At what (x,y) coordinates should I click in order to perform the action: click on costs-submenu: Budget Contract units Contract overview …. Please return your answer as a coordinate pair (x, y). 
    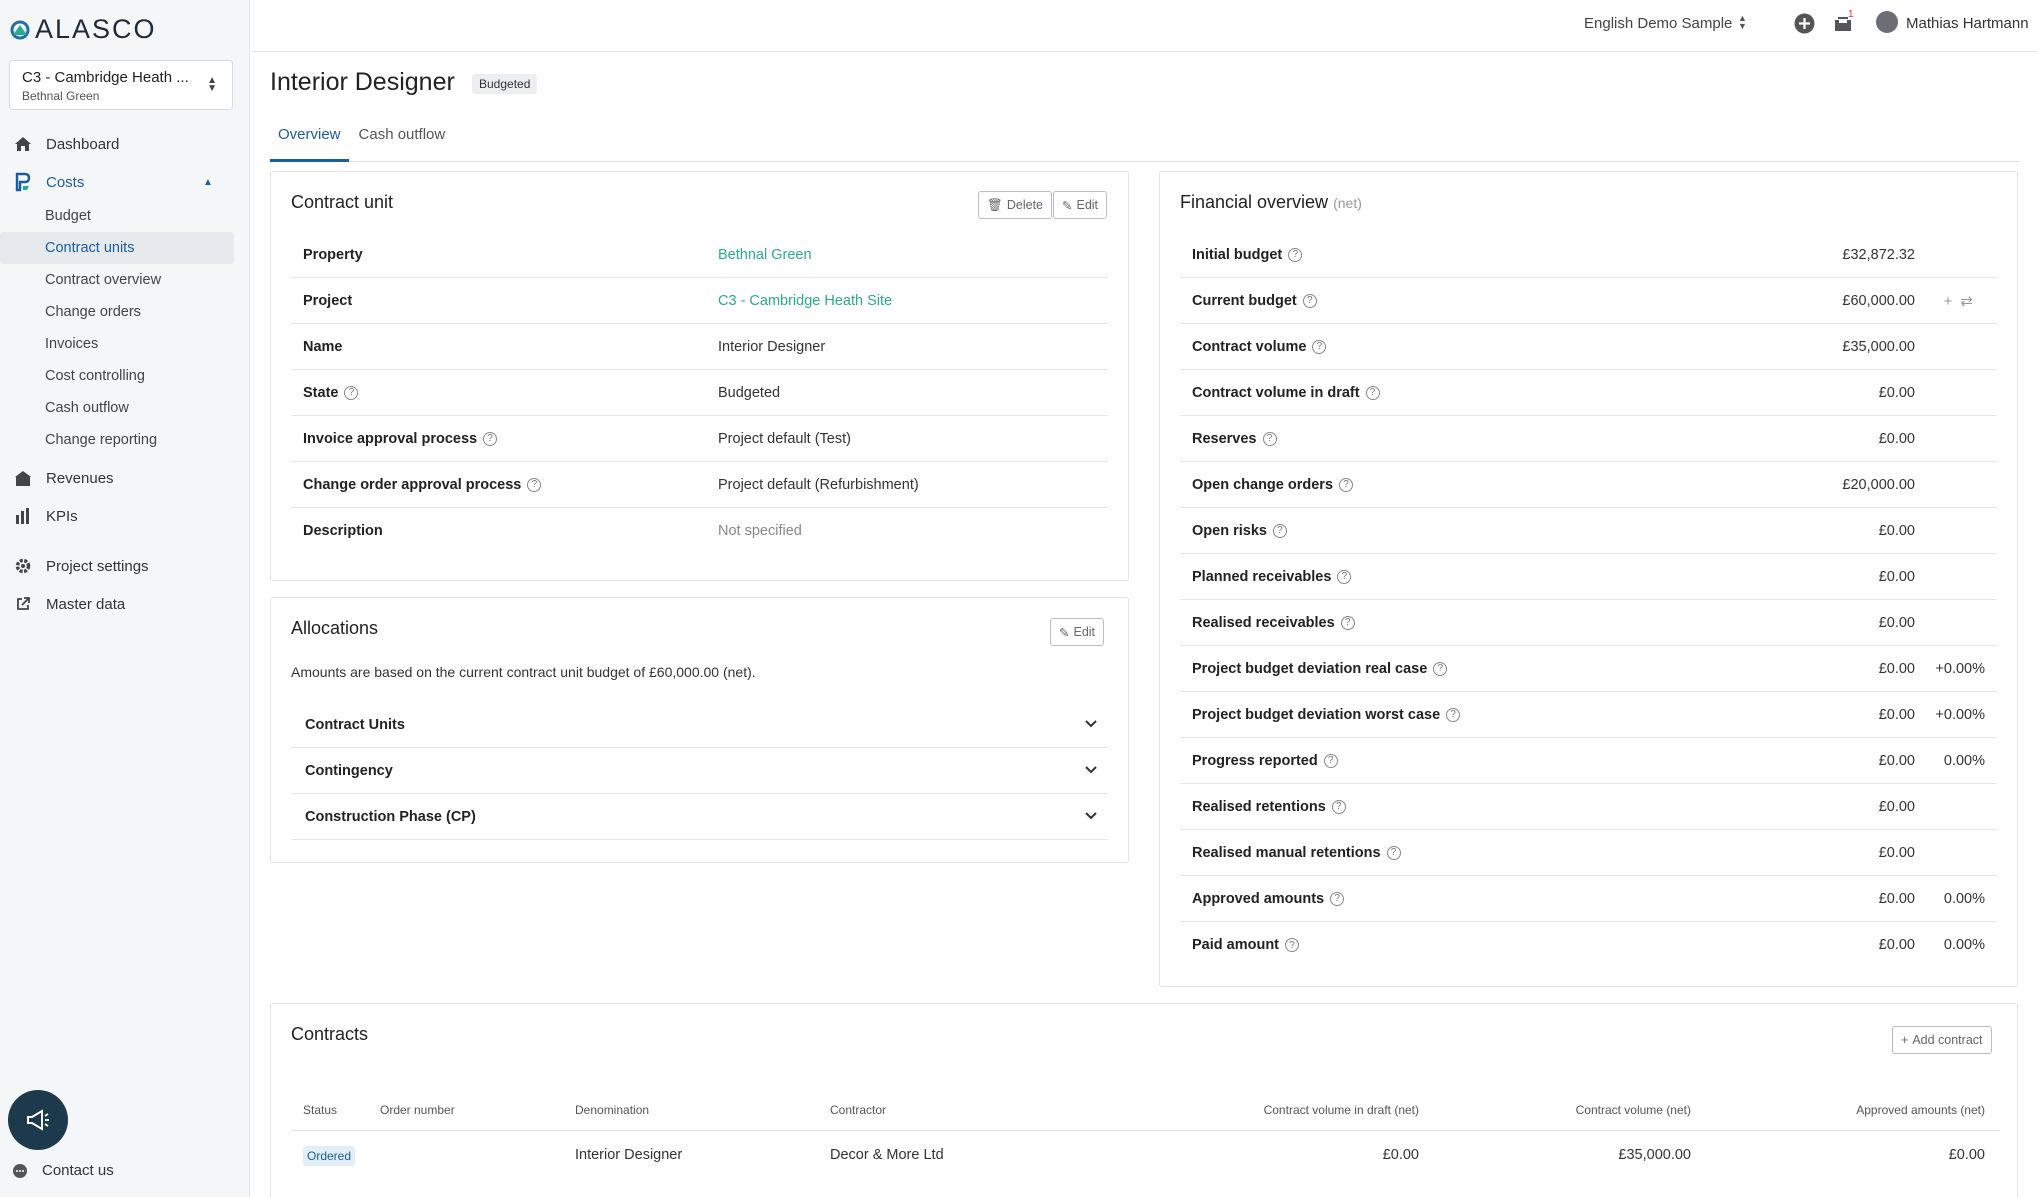
    Looking at the image, I should click on (125, 328).